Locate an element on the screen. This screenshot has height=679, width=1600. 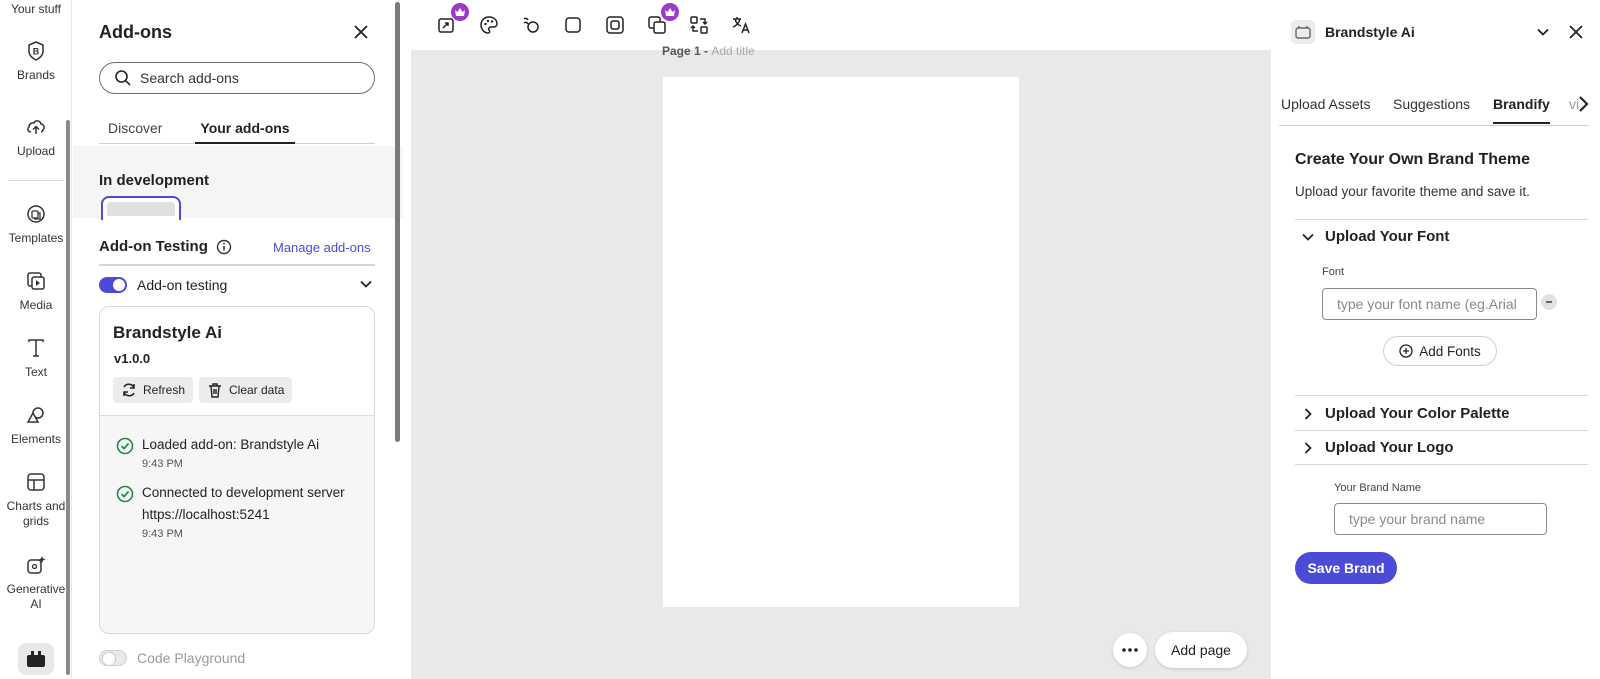
more-horizontal-icon is located at coordinates (1130, 650).